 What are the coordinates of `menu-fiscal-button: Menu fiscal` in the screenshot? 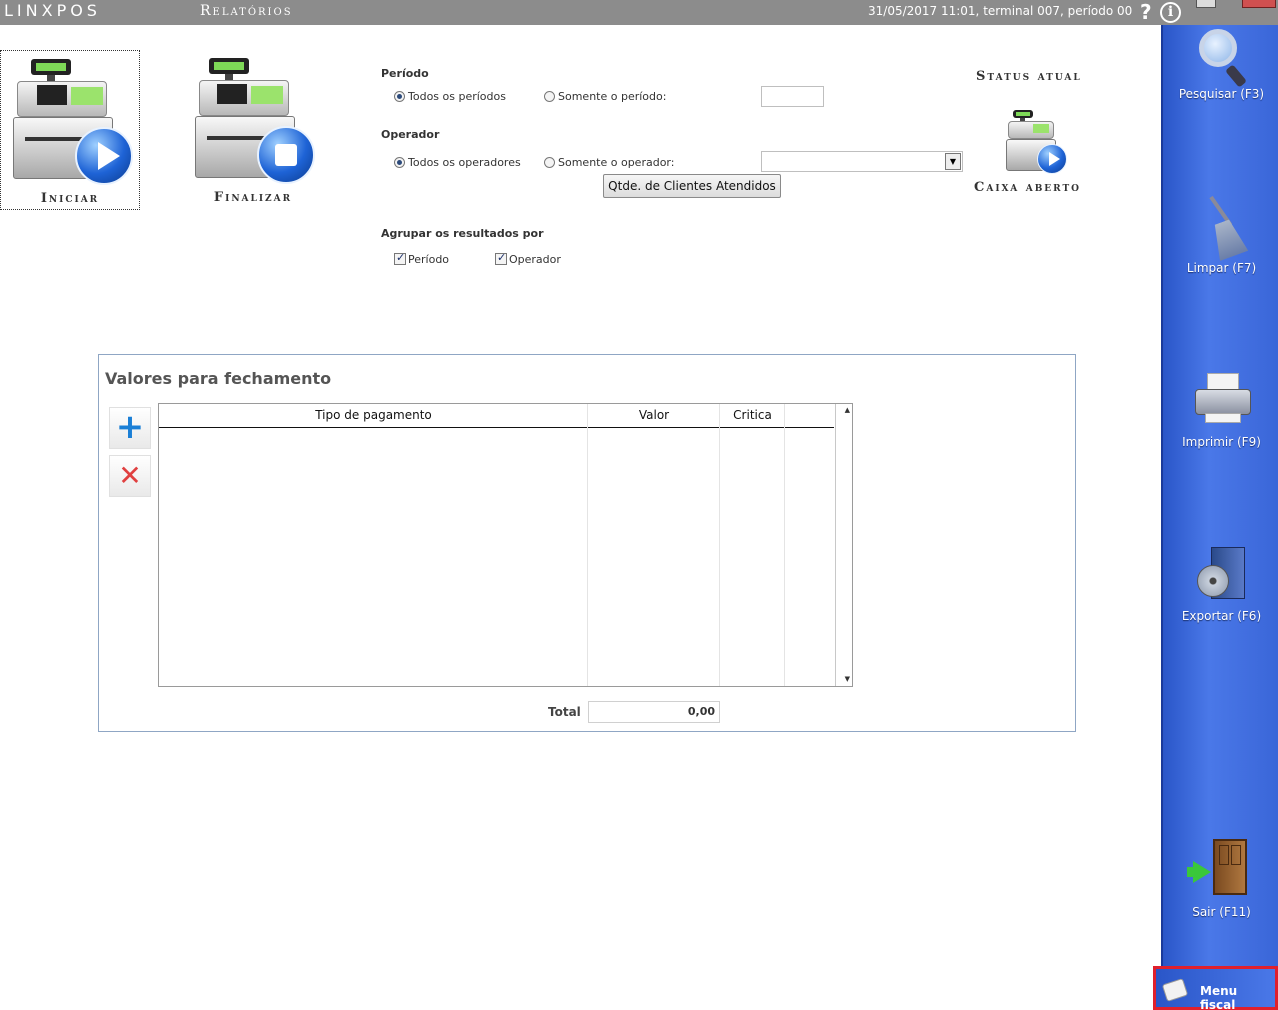 It's located at (1215, 988).